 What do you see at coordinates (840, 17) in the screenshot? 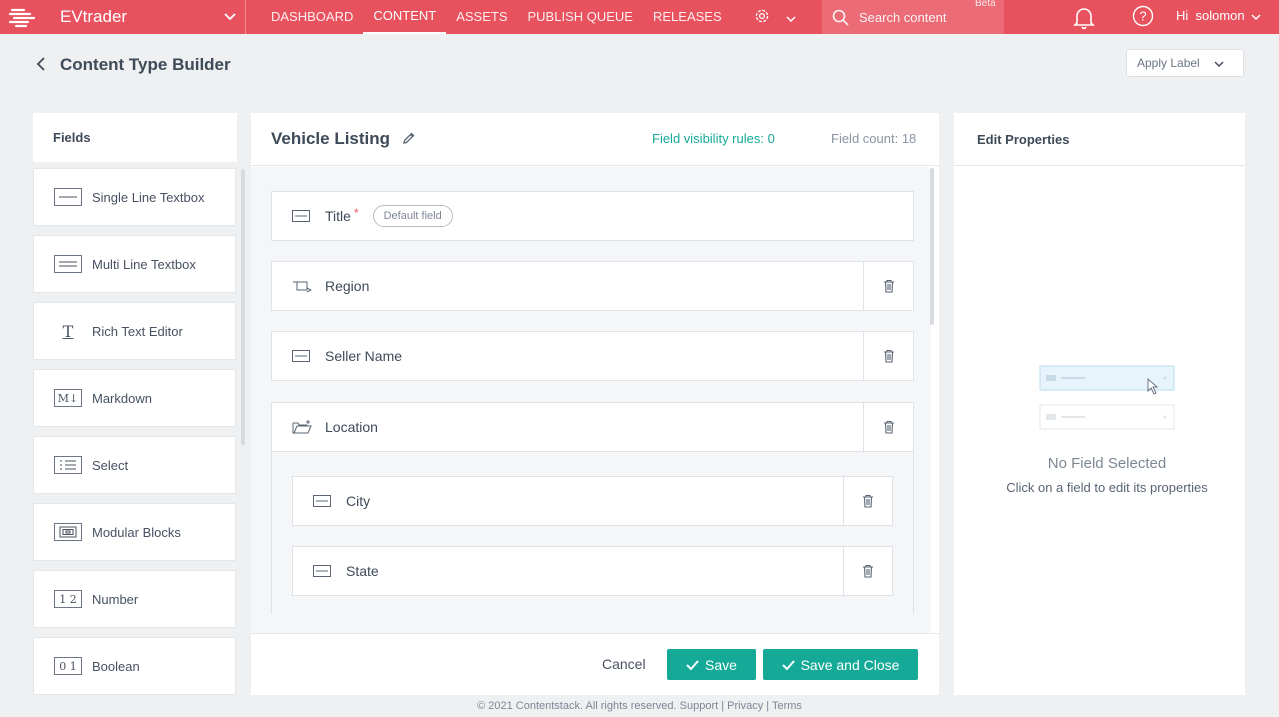
I see `search-icon` at bounding box center [840, 17].